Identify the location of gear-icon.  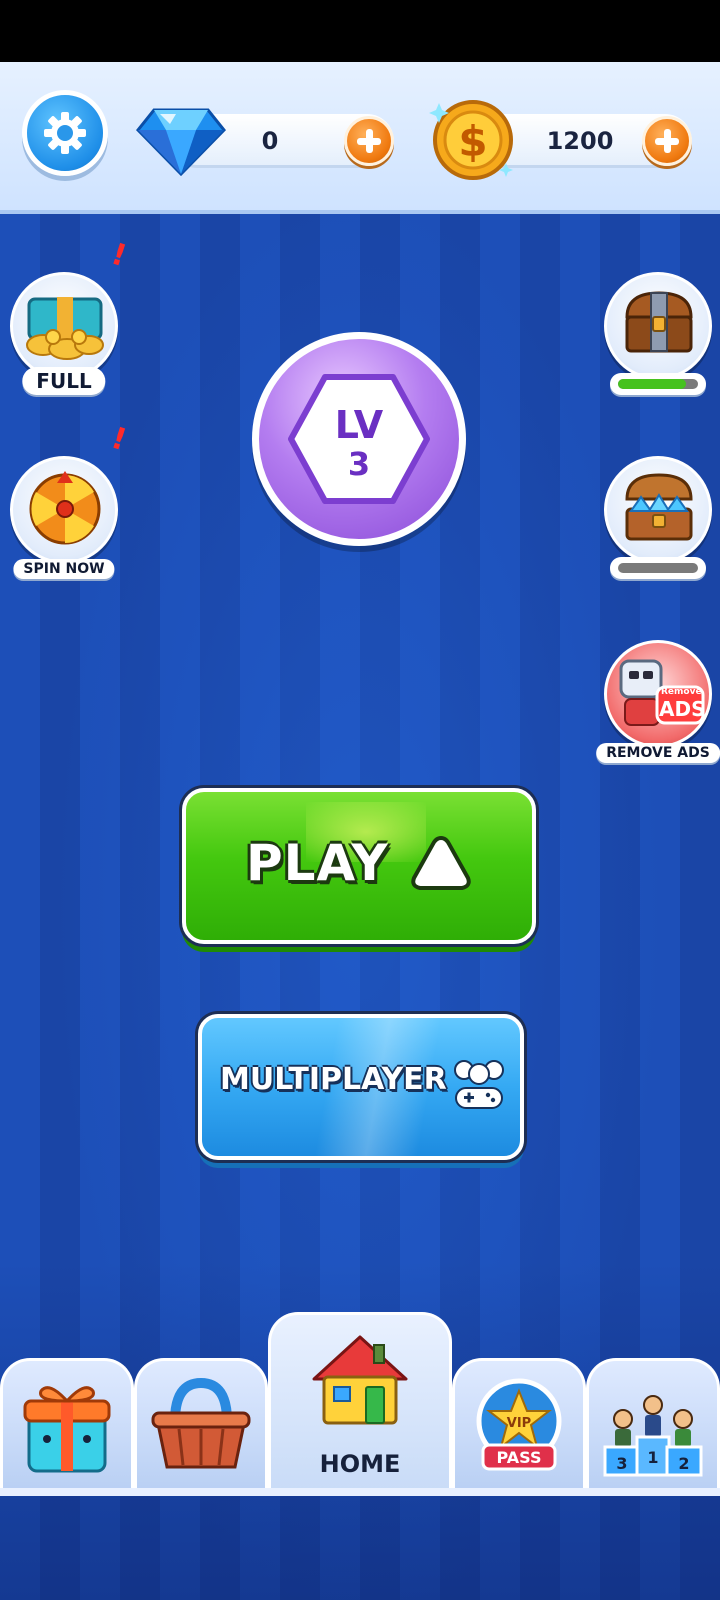
(65, 133).